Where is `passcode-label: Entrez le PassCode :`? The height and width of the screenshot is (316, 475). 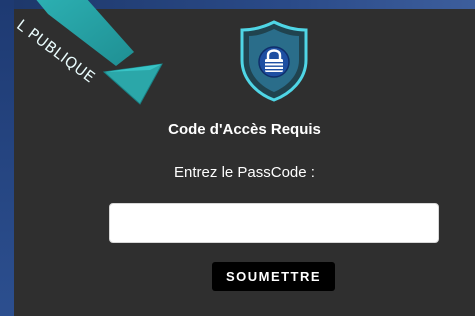
passcode-label: Entrez le PassCode : is located at coordinates (244, 172).